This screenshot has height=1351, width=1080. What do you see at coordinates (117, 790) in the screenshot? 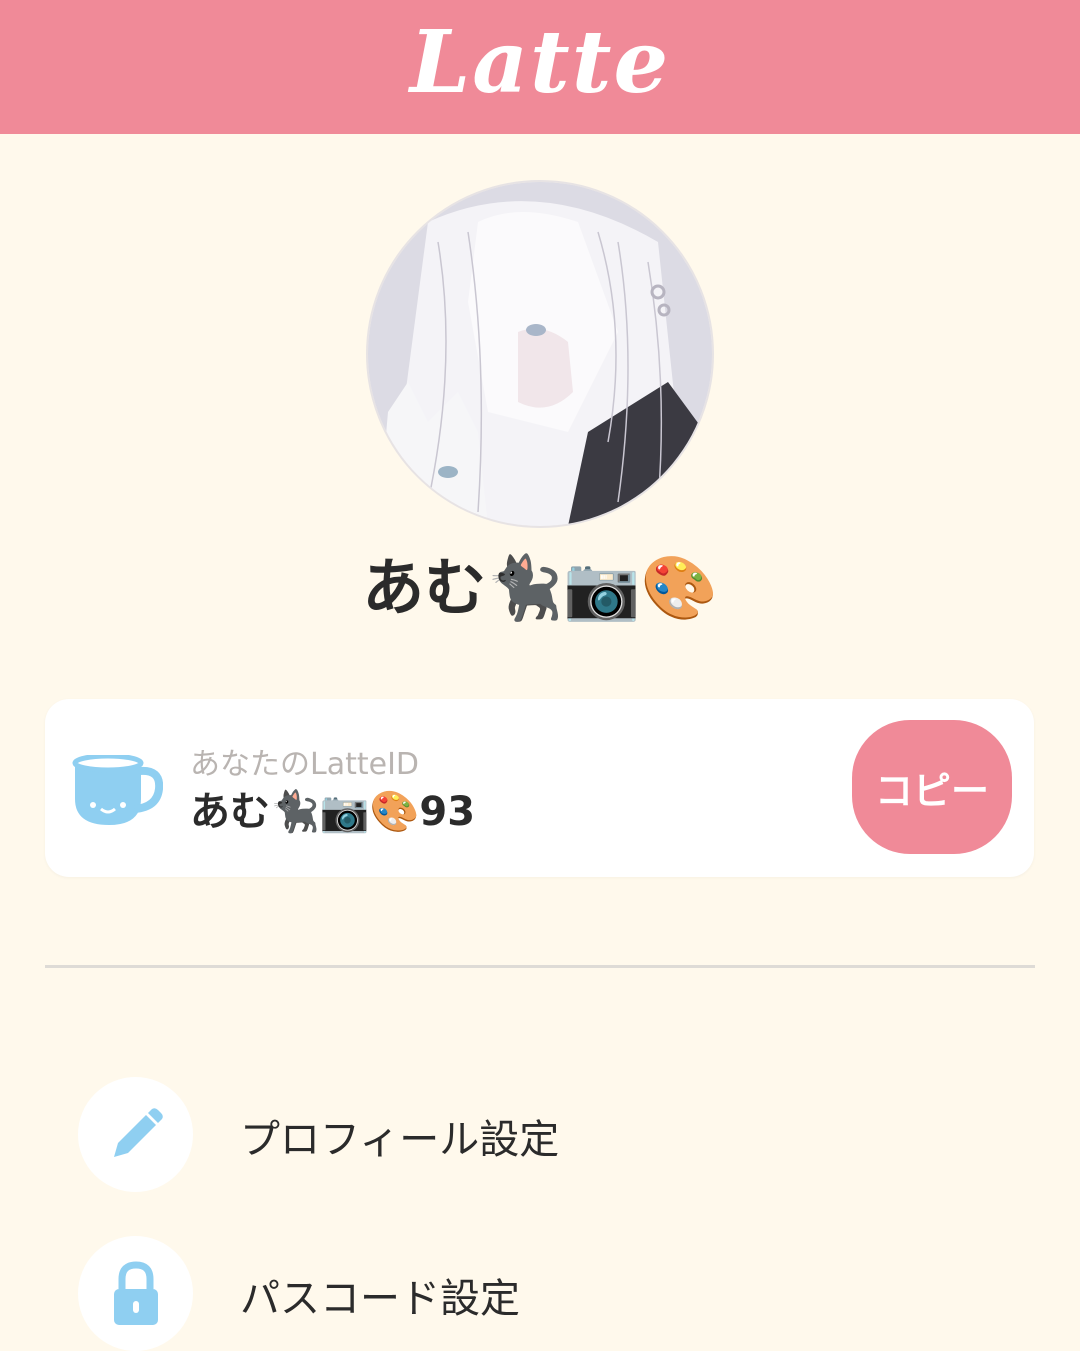
I see `cup-icon` at bounding box center [117, 790].